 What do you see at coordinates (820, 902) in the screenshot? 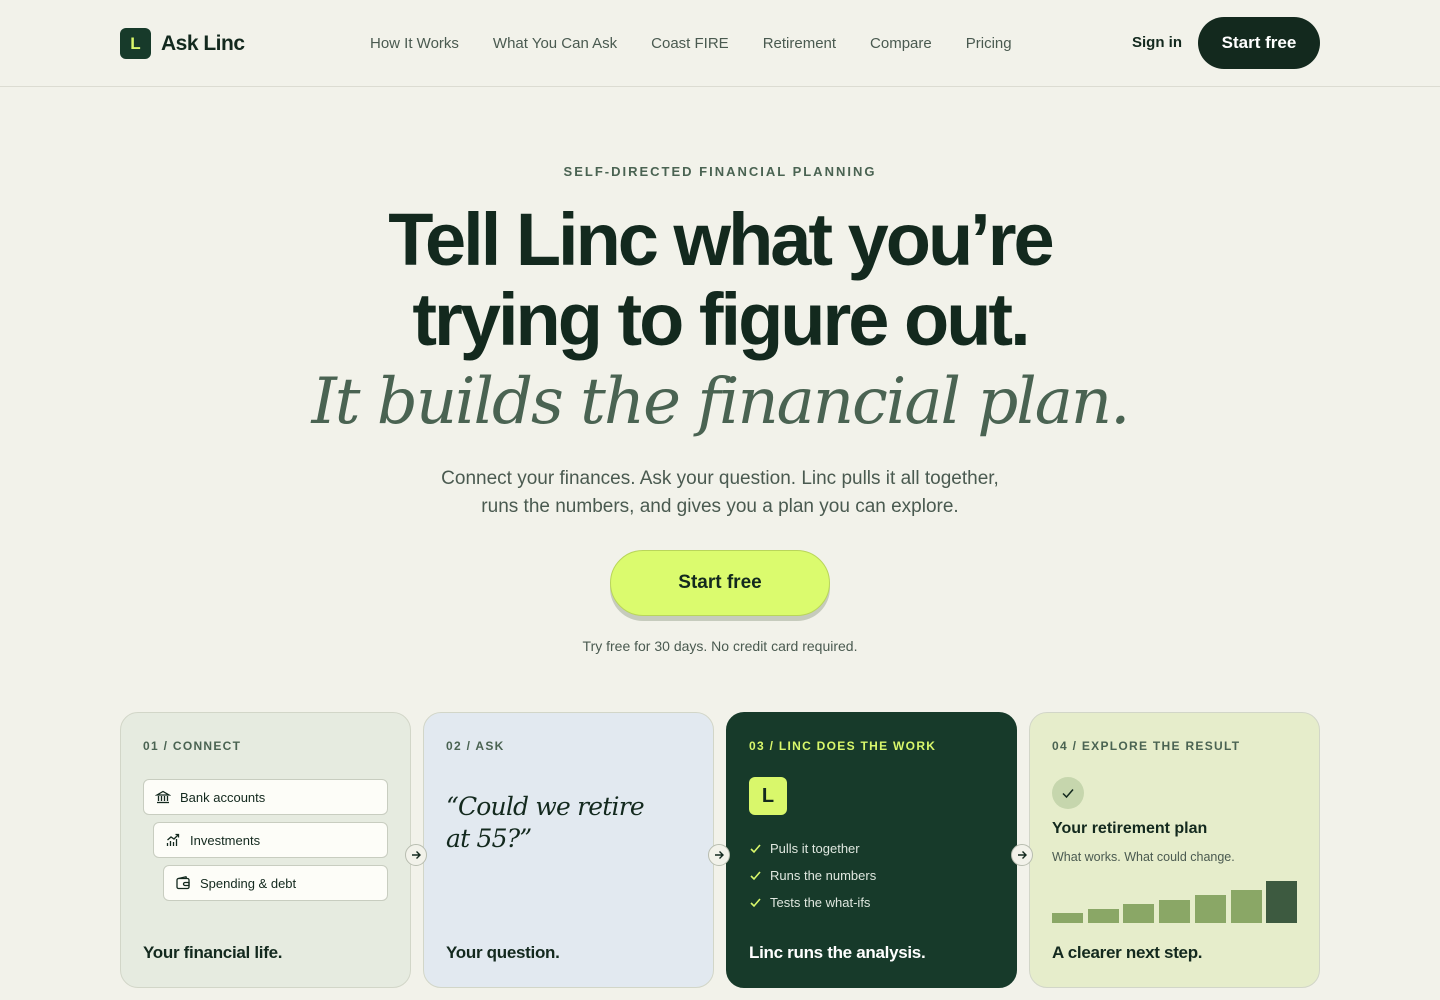
I see `check-item-label: Tests the what-ifs` at bounding box center [820, 902].